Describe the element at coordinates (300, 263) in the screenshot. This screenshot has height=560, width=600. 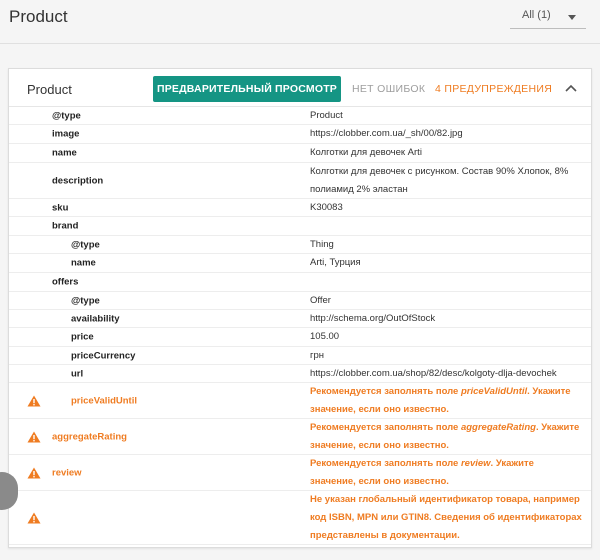
I see `property-row: name Arti, Турция` at that location.